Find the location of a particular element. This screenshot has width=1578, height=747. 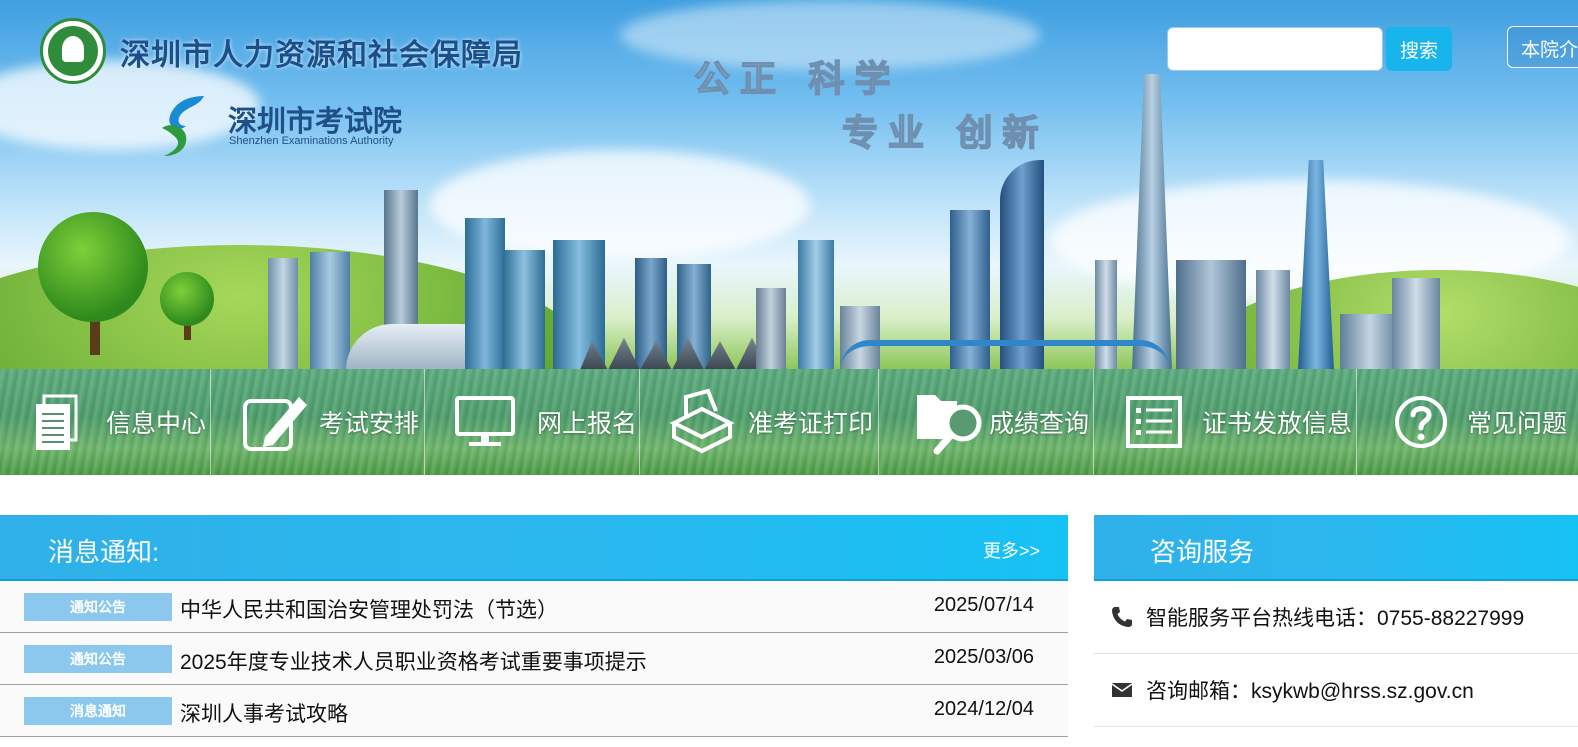

nav-item-admission-print: 准考证打印 is located at coordinates (759, 422).